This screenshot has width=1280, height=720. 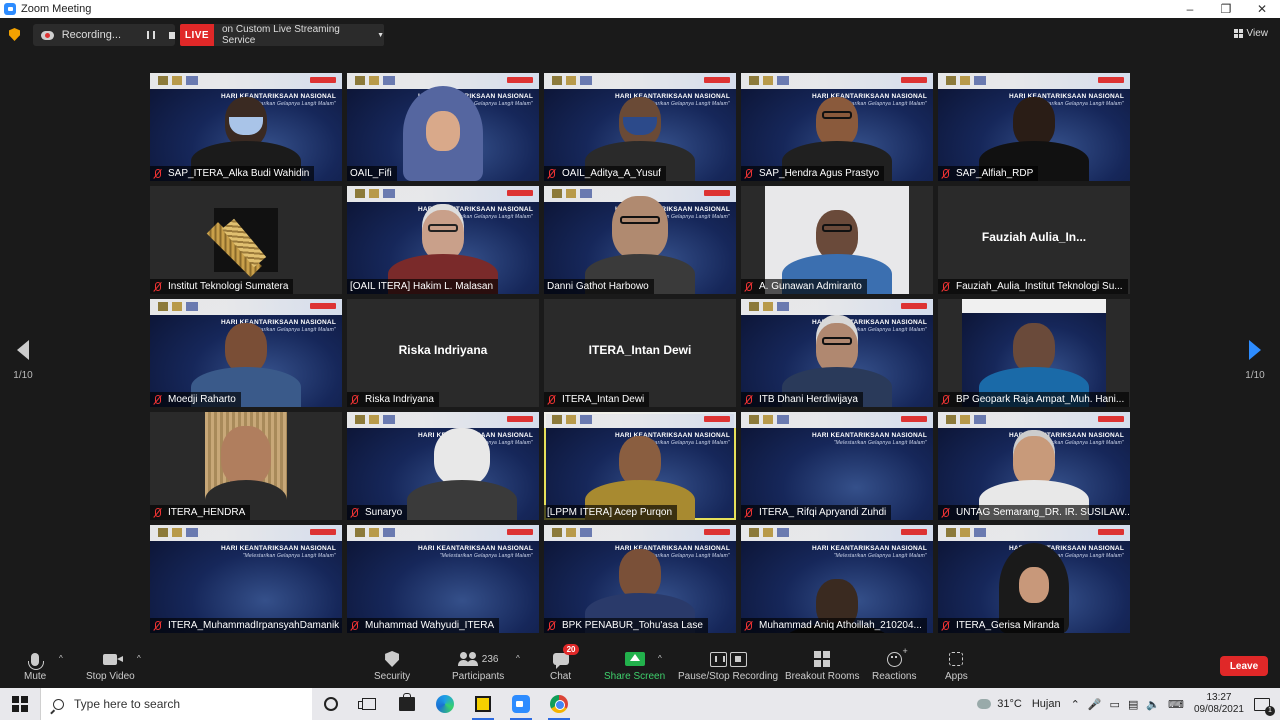 What do you see at coordinates (640, 353) in the screenshot?
I see `participant-tile: ITERA_Intan Dewi ITERA_Intan Dewi` at bounding box center [640, 353].